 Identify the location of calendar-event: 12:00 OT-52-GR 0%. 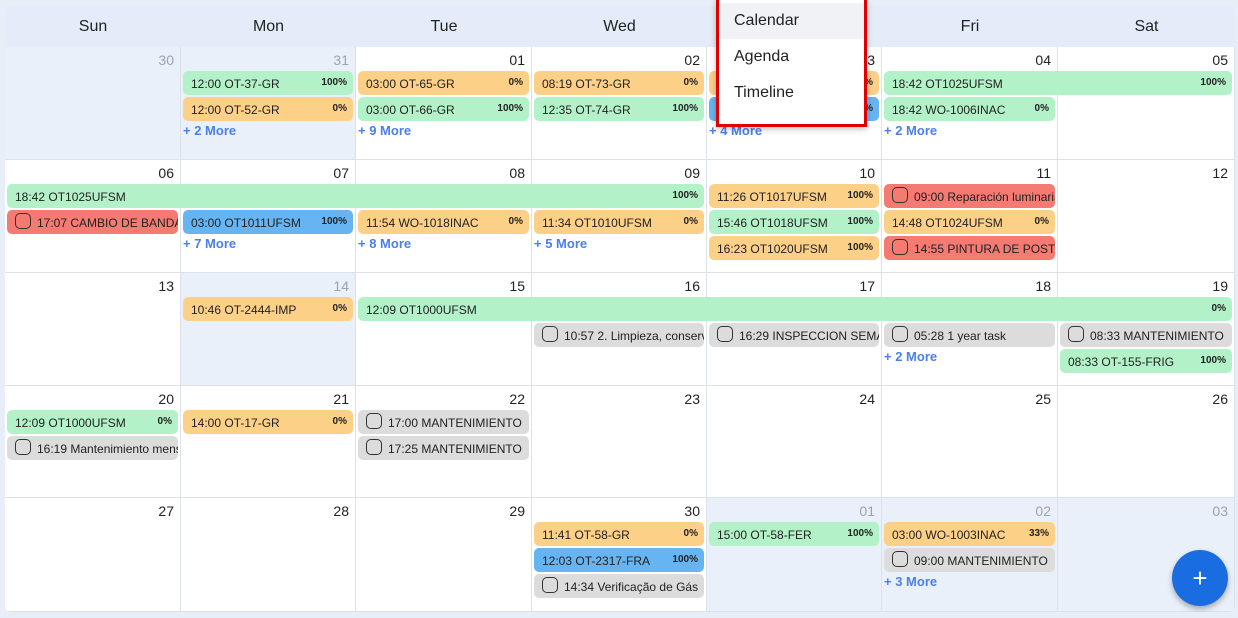
(268, 109).